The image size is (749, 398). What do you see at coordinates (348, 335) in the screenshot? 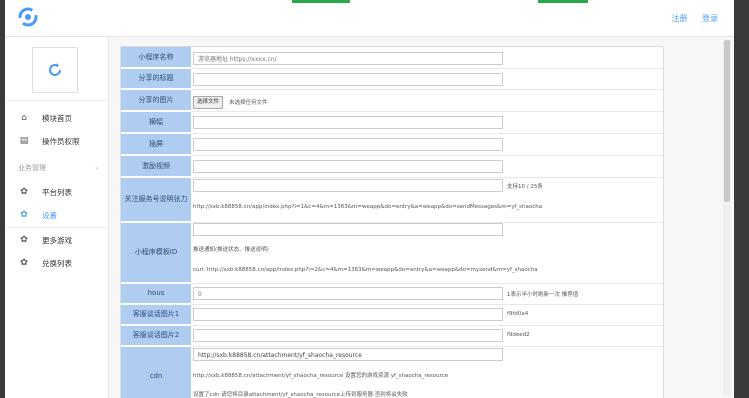
I see `service-image-2-input` at bounding box center [348, 335].